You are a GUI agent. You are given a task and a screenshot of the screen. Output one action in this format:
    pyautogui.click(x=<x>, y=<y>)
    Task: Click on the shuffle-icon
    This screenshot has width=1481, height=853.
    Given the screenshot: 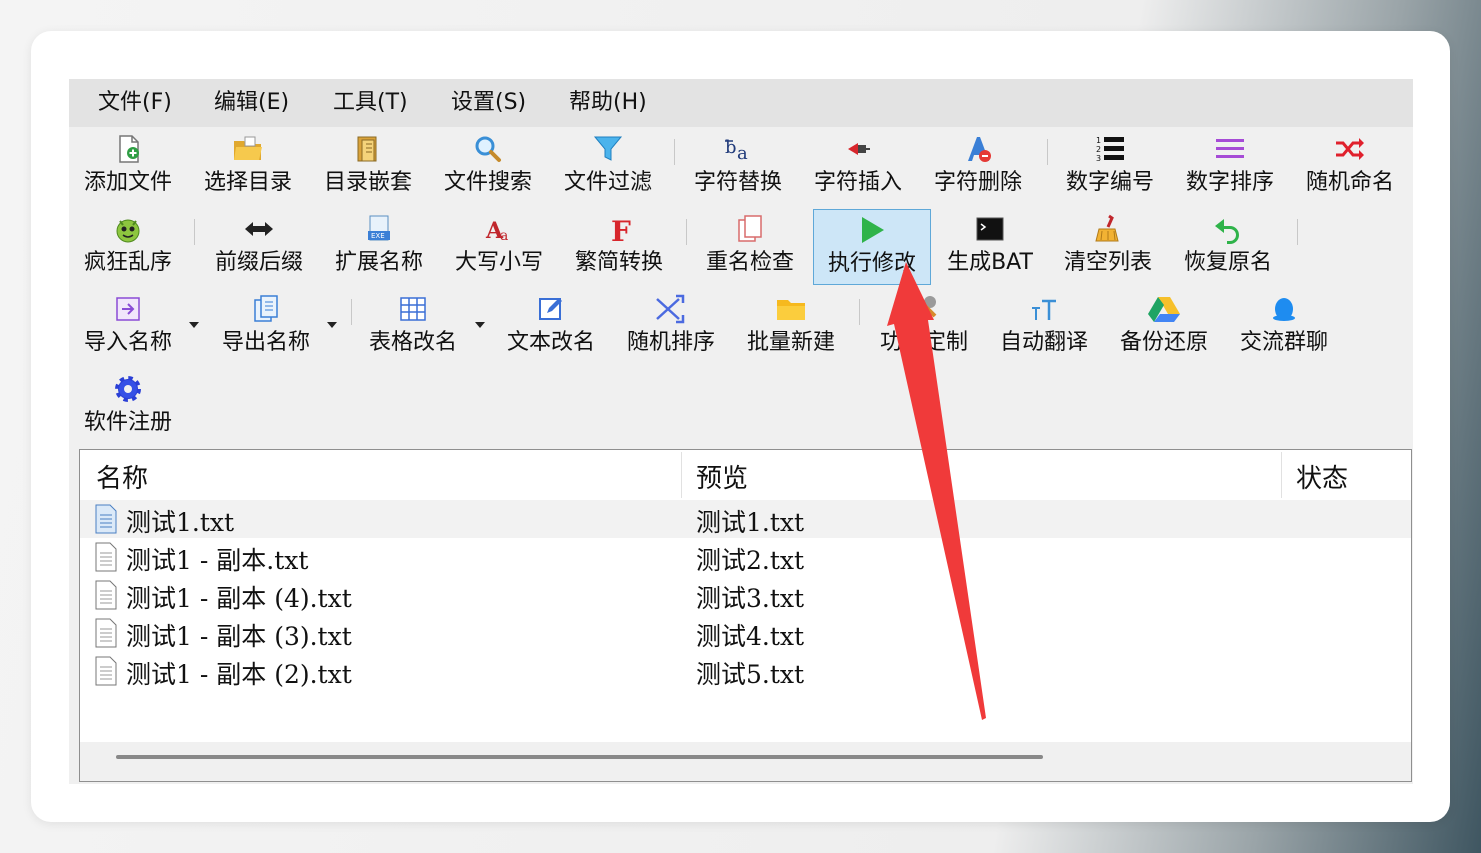 What is the action you would take?
    pyautogui.click(x=1350, y=151)
    